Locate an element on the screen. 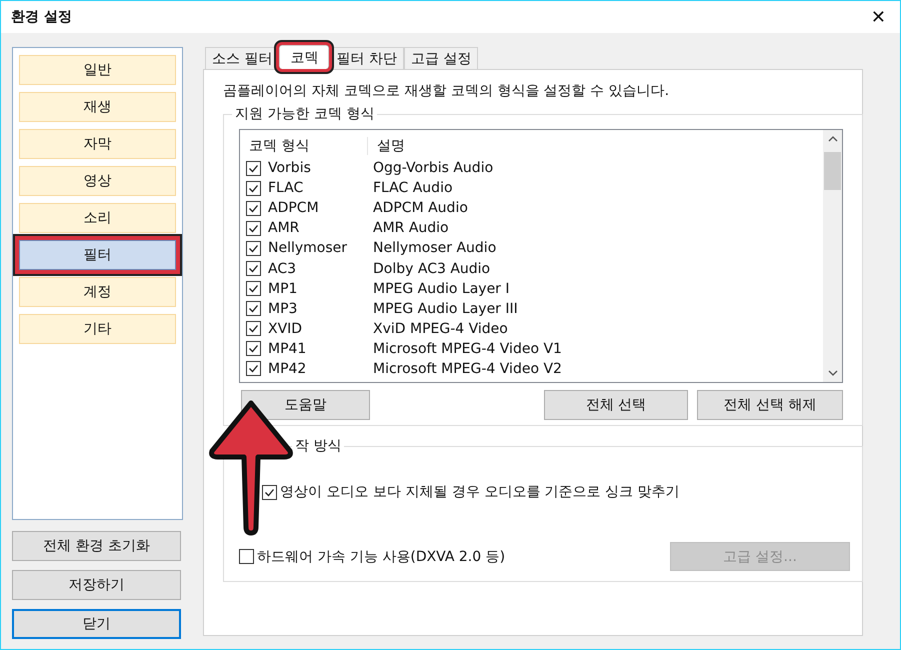 The height and width of the screenshot is (650, 901). window-title: 환경 설정 is located at coordinates (41, 17).